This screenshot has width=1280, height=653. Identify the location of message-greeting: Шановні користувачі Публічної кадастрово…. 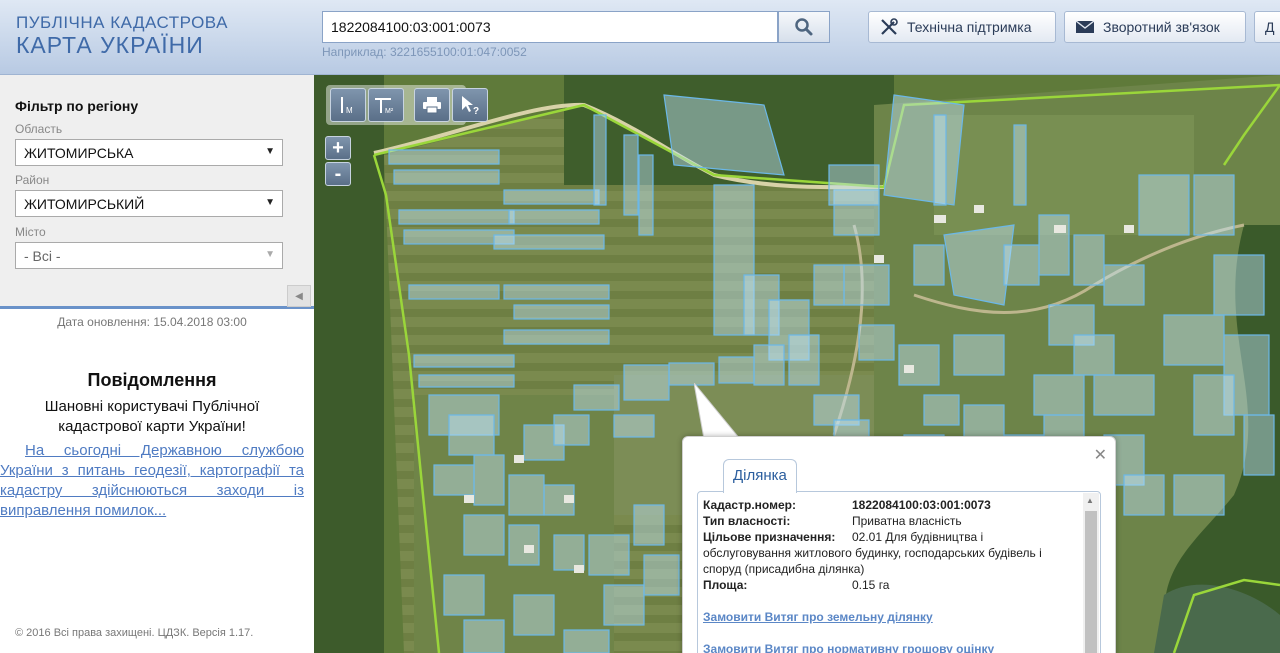
(152, 416).